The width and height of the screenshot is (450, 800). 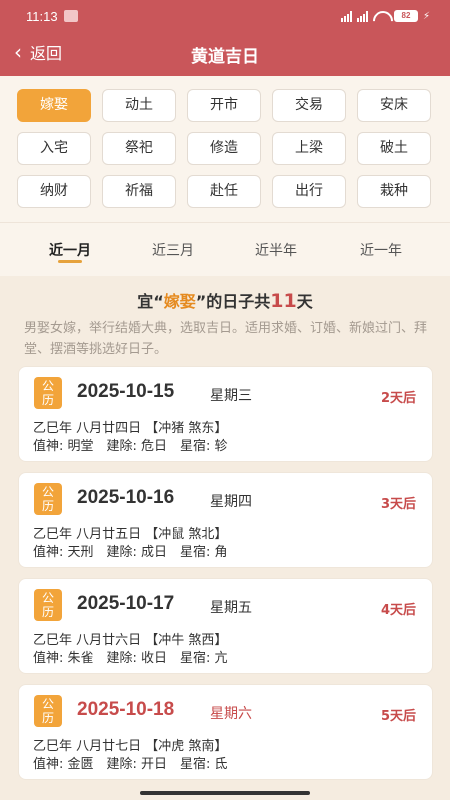 I want to click on summary-suffix: 天, so click(x=304, y=301).